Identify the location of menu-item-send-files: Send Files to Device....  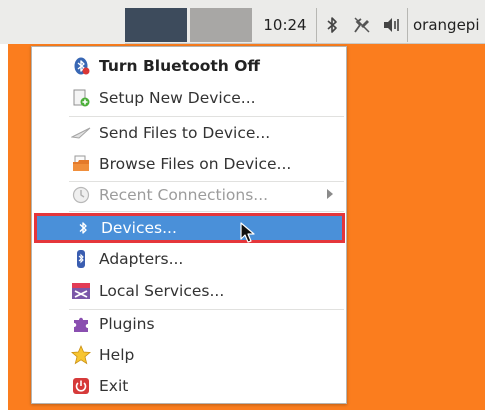
(189, 133).